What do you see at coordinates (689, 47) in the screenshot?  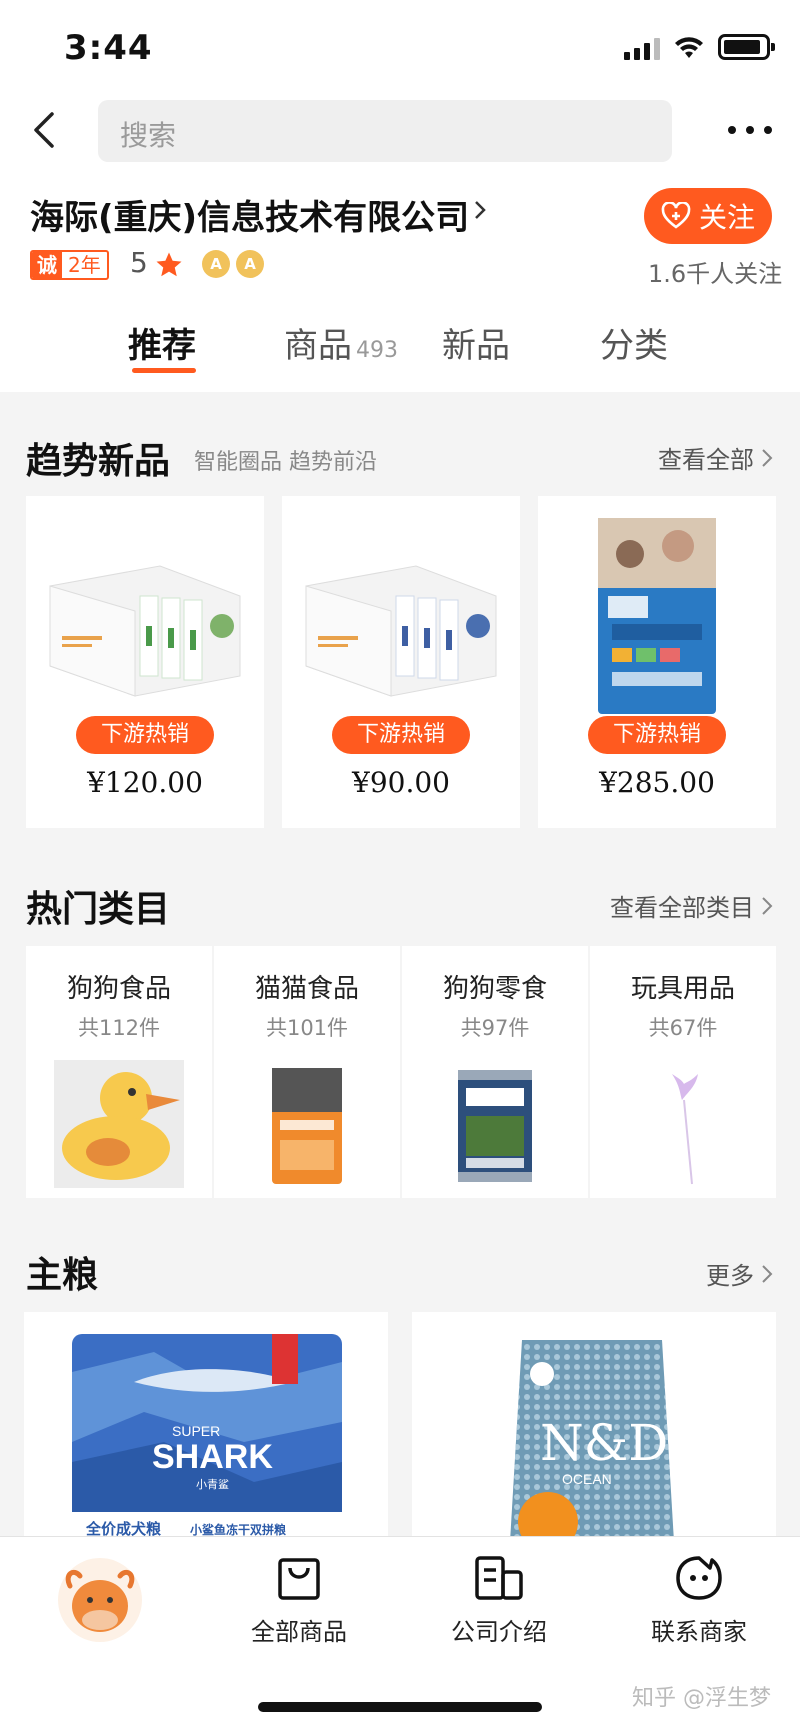 I see `wifi-icon` at bounding box center [689, 47].